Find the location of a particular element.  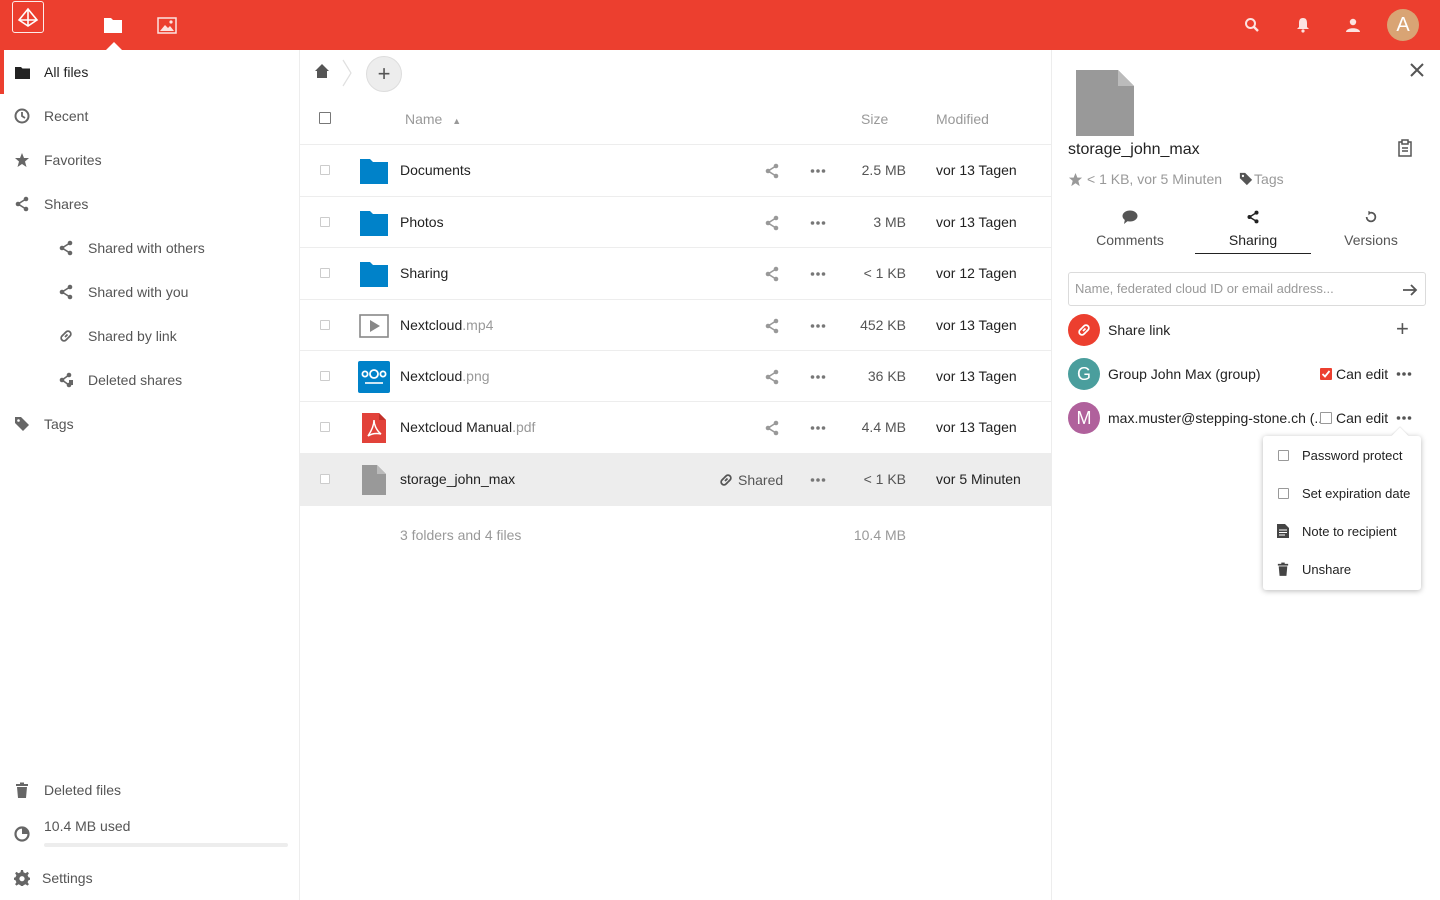

quota-indicator: 10.4 MB used is located at coordinates (149, 829).